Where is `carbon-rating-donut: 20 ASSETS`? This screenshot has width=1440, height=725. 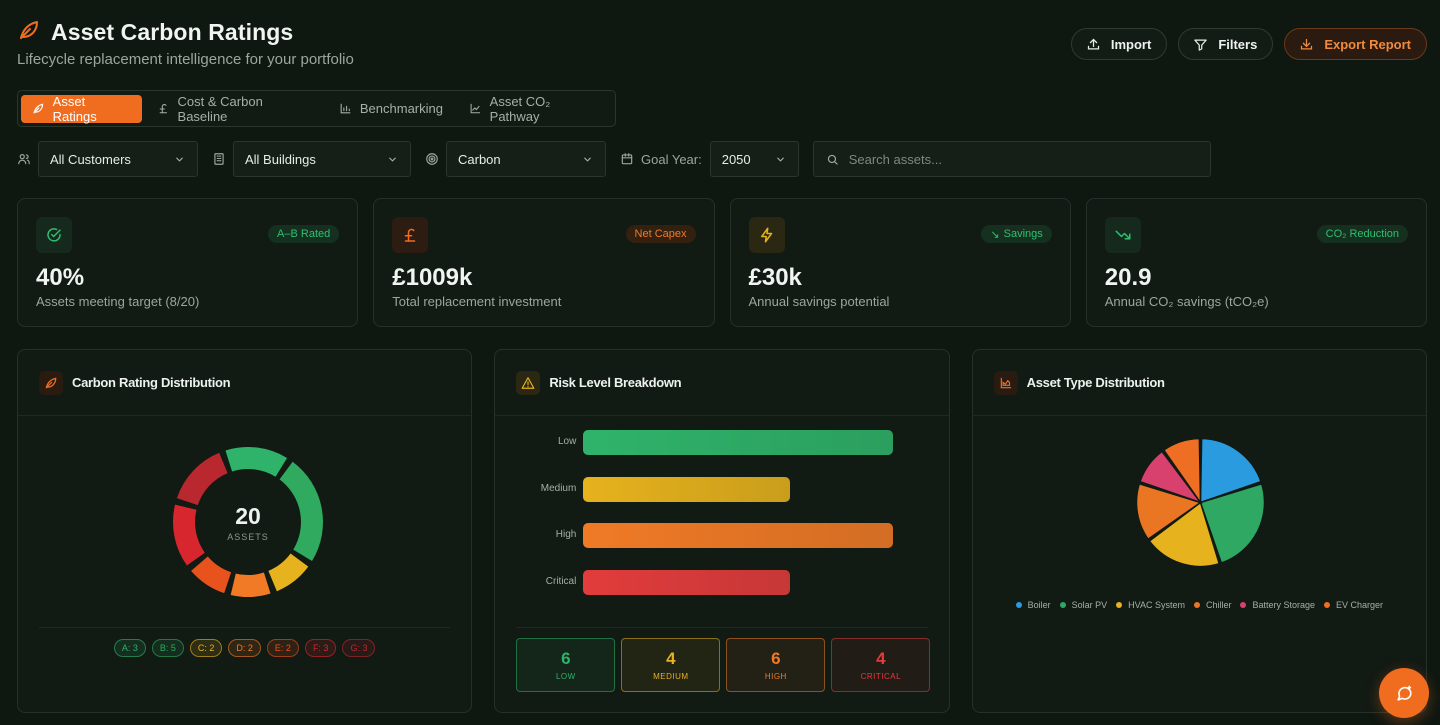
carbon-rating-donut: 20 ASSETS is located at coordinates (248, 522).